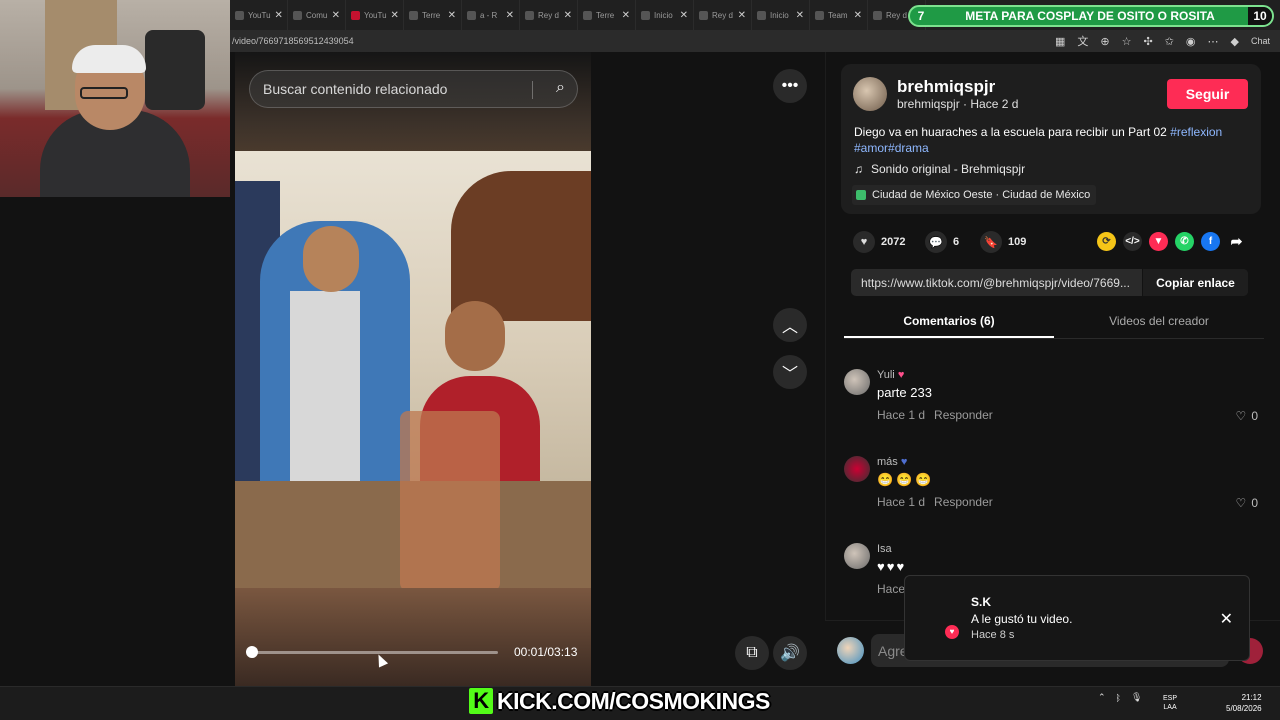  What do you see at coordinates (790, 372) in the screenshot?
I see `next-video-button: ﹀` at bounding box center [790, 372].